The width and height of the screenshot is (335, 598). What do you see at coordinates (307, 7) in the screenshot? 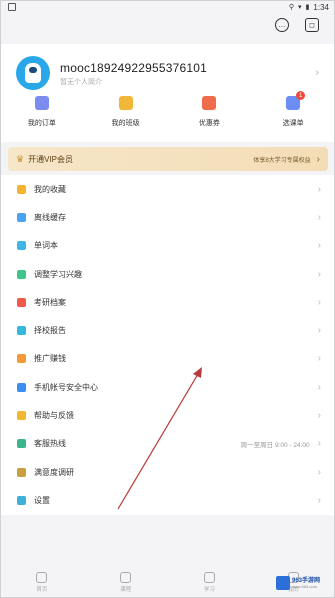
I see `battery-icon: ▮` at bounding box center [307, 7].